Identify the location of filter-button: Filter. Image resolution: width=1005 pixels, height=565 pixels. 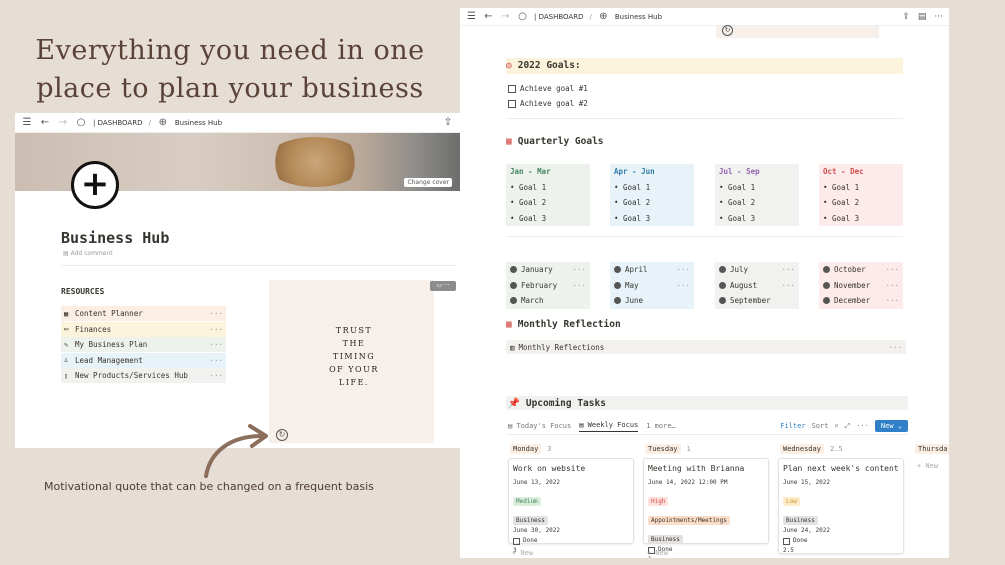
(792, 426).